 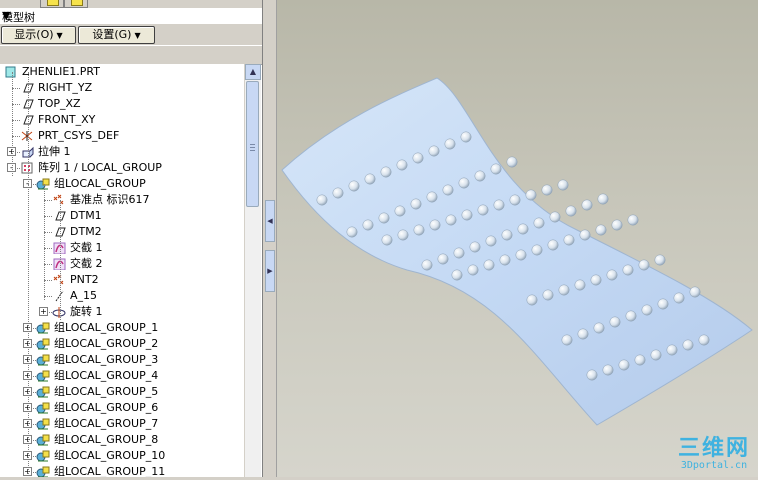 What do you see at coordinates (270, 271) in the screenshot?
I see `expand-right-icon: ▶` at bounding box center [270, 271].